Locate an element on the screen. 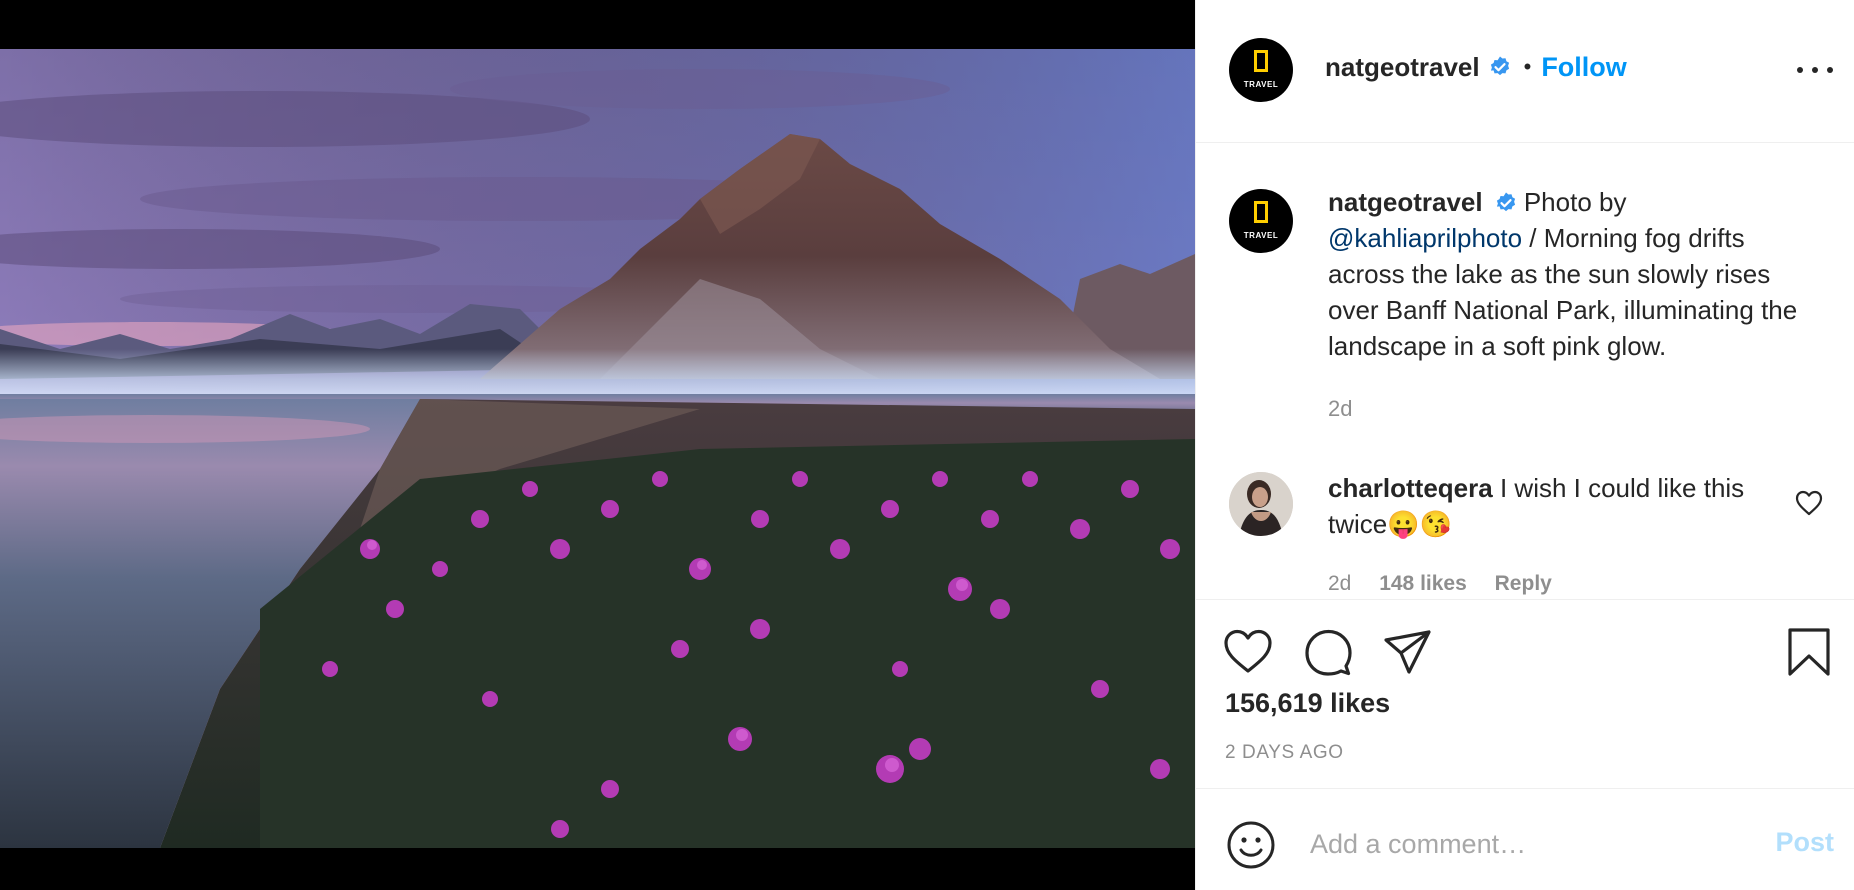 The image size is (1854, 890). more-options-icon is located at coordinates (1815, 70).